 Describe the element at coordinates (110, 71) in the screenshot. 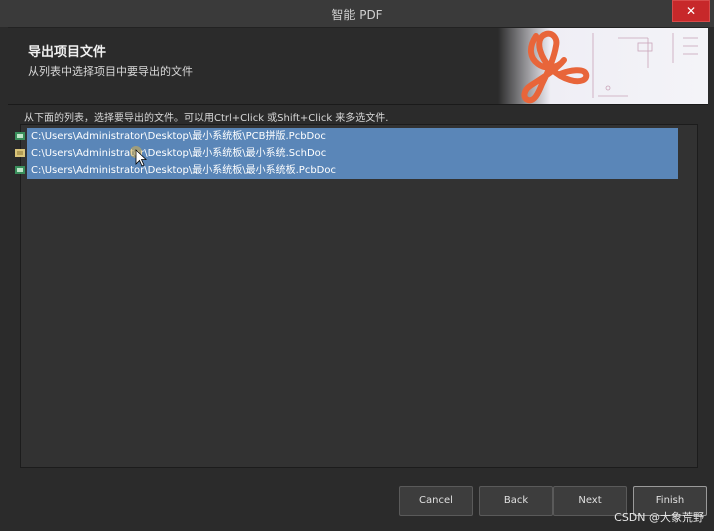

I see `page-subtitle: 从列表中选择项目中要导出的文件` at that location.